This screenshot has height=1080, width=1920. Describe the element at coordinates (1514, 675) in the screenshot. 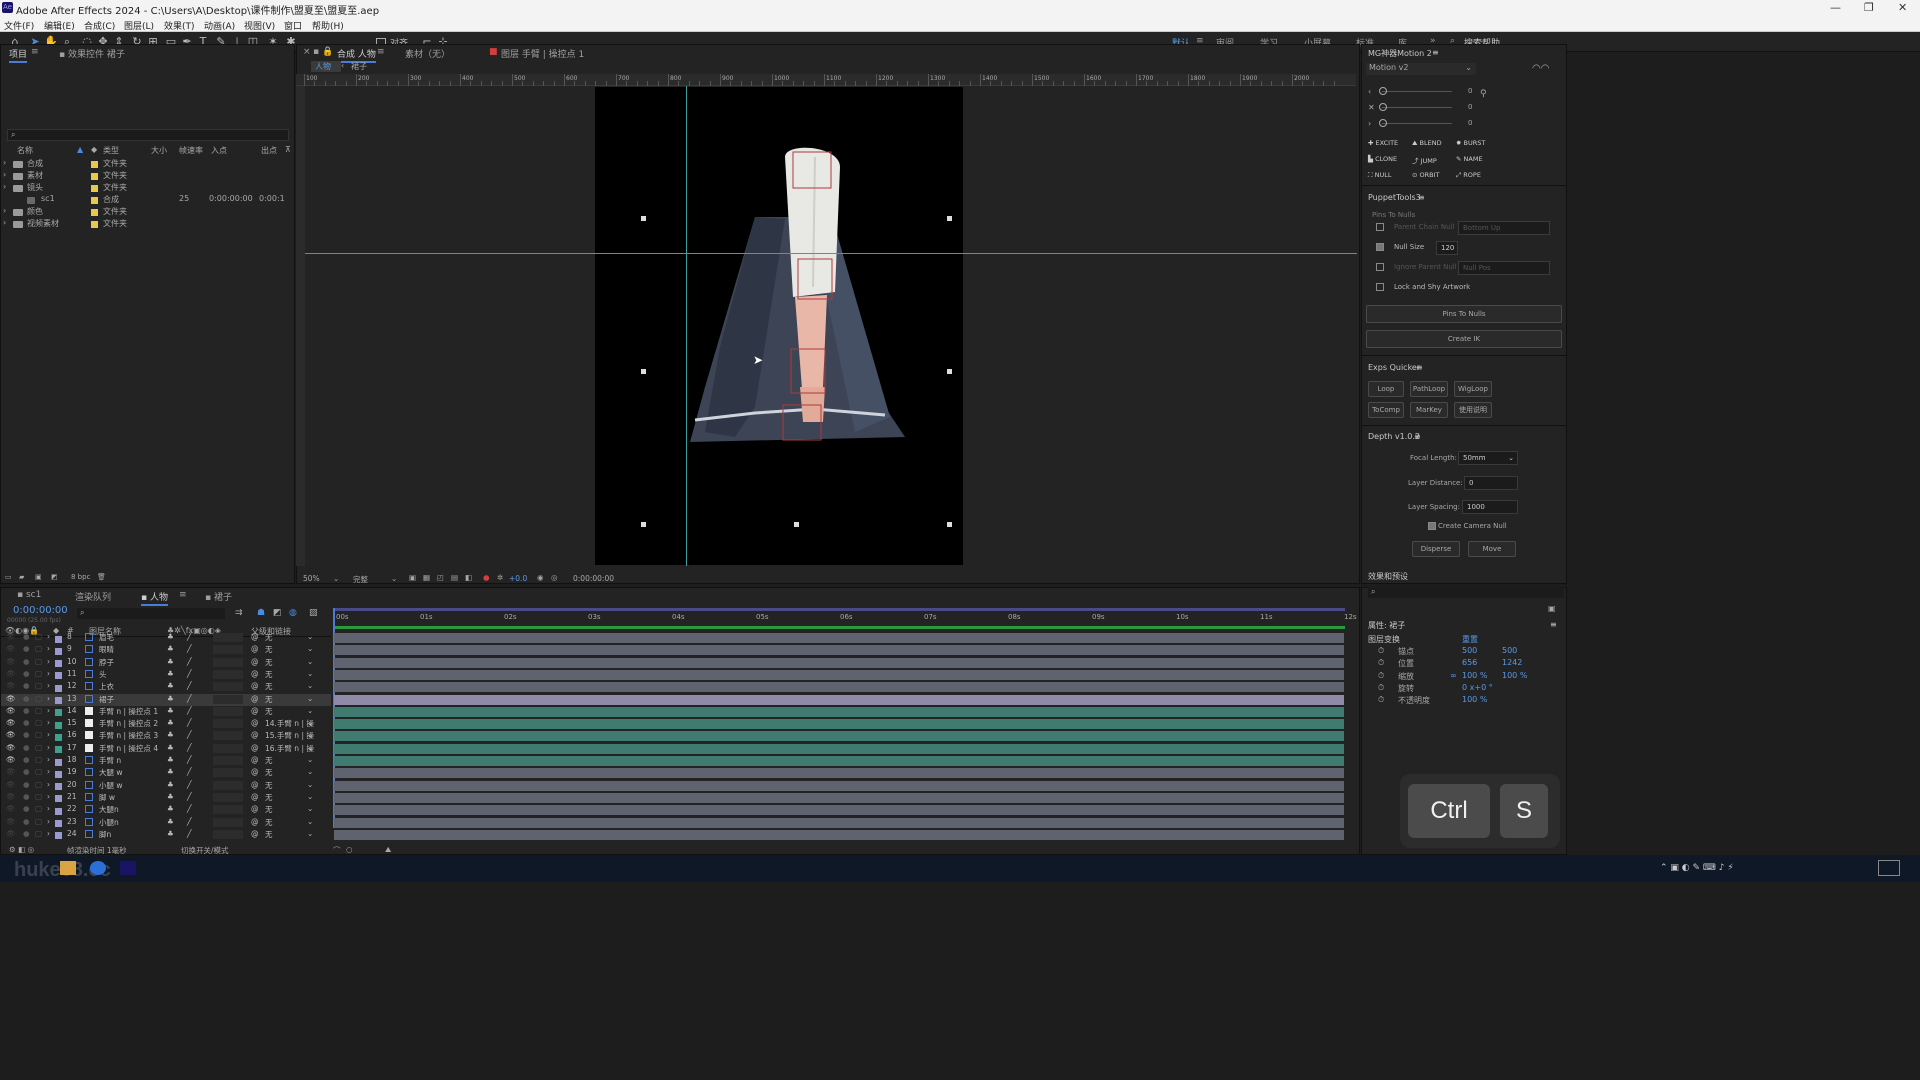

I see `property-value-2: 100 %` at that location.